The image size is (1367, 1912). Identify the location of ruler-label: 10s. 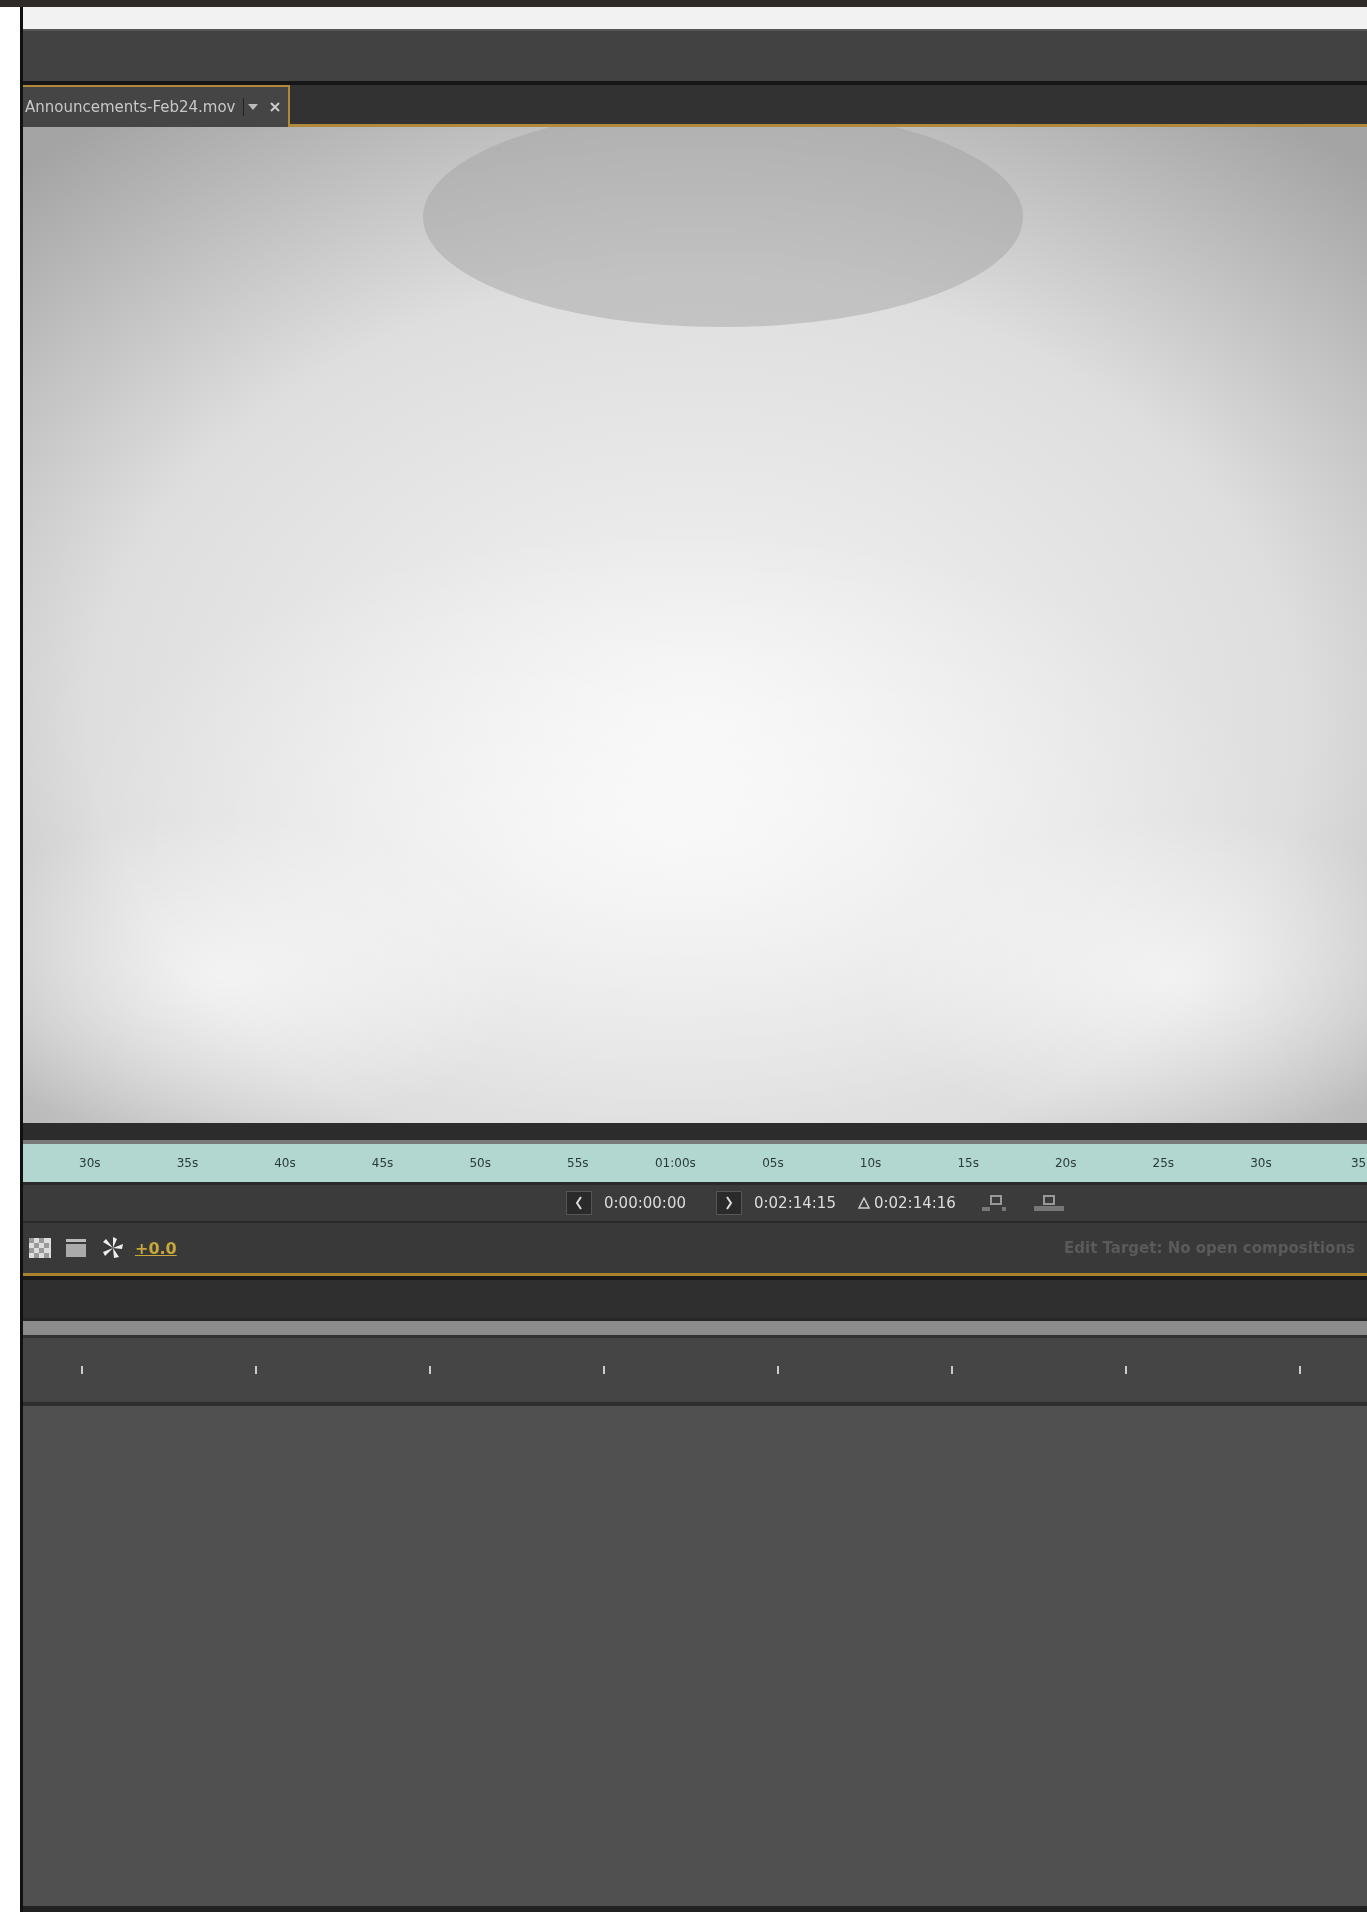
(870, 1163).